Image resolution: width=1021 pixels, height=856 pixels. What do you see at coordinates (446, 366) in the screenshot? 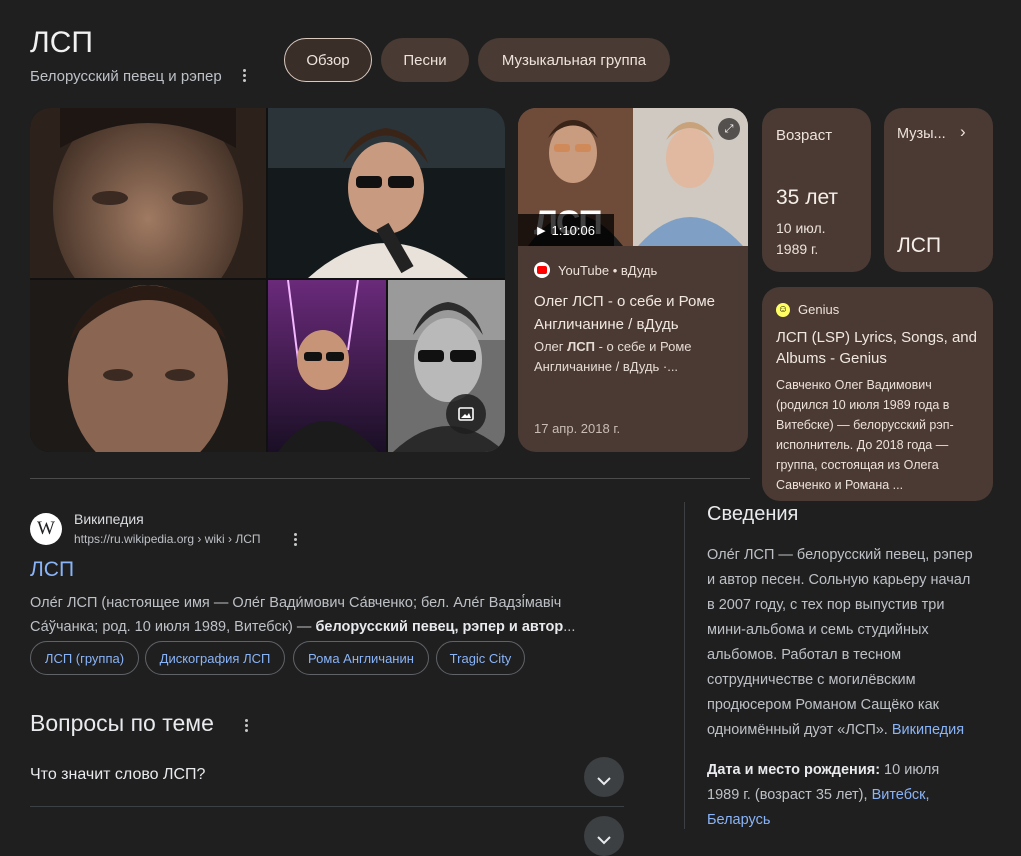
I see `photo-bw-sunglasses` at bounding box center [446, 366].